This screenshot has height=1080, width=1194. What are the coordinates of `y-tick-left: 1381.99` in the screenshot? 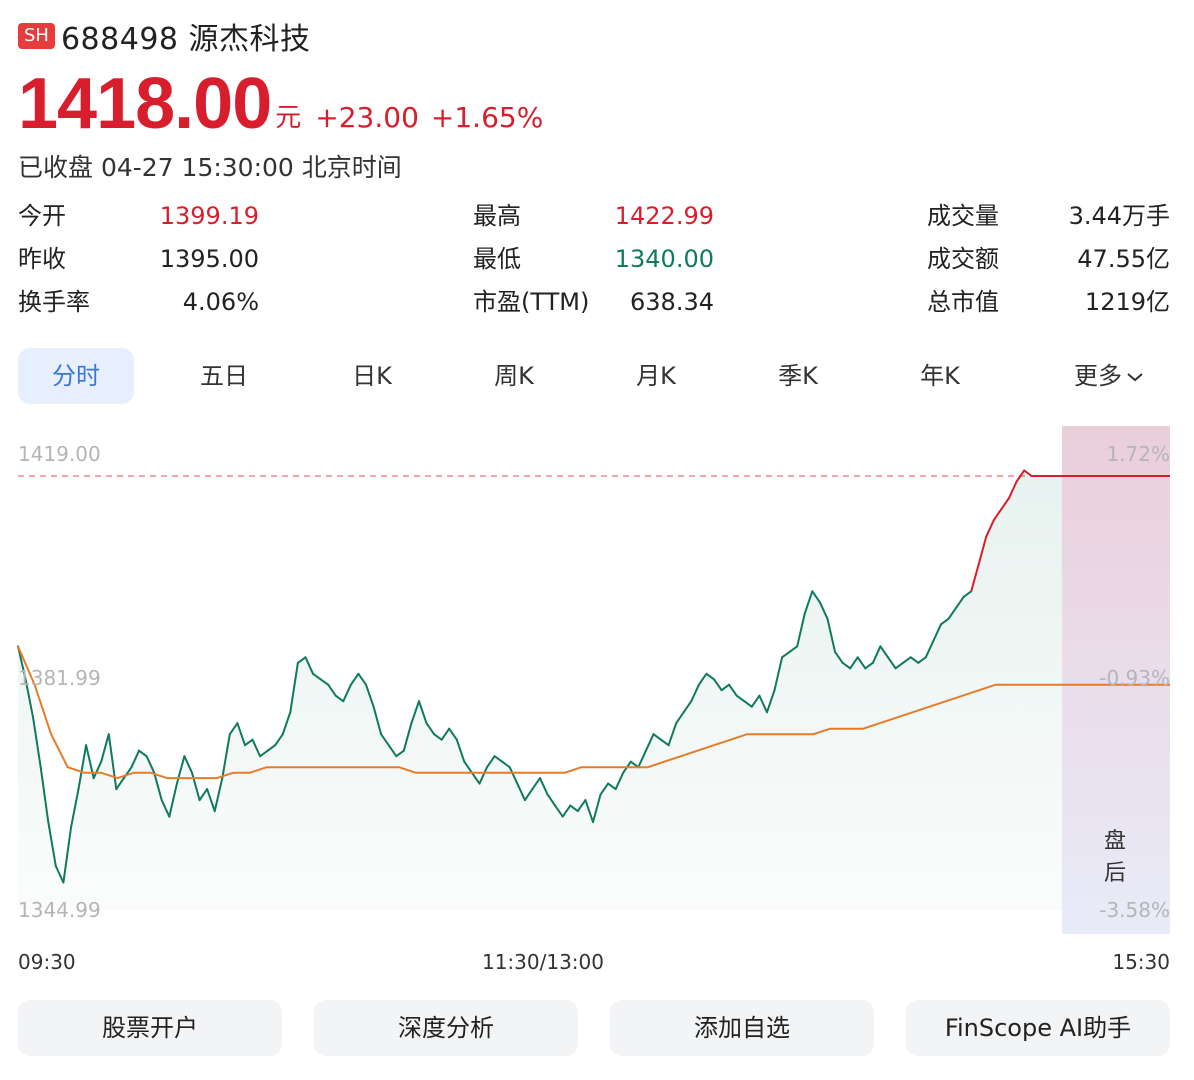 It's located at (59, 678).